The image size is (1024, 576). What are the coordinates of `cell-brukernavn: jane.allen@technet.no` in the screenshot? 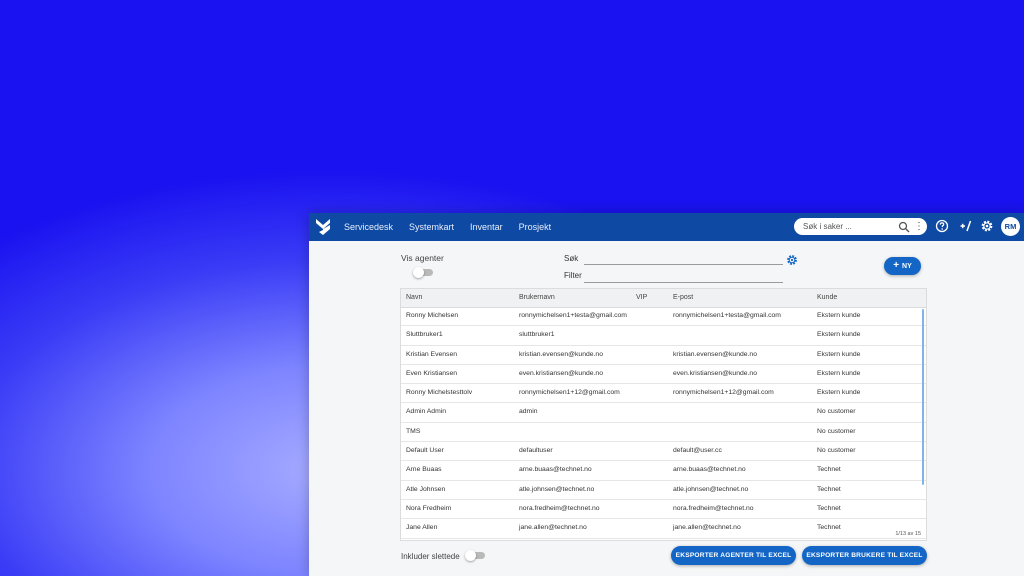 It's located at (553, 528).